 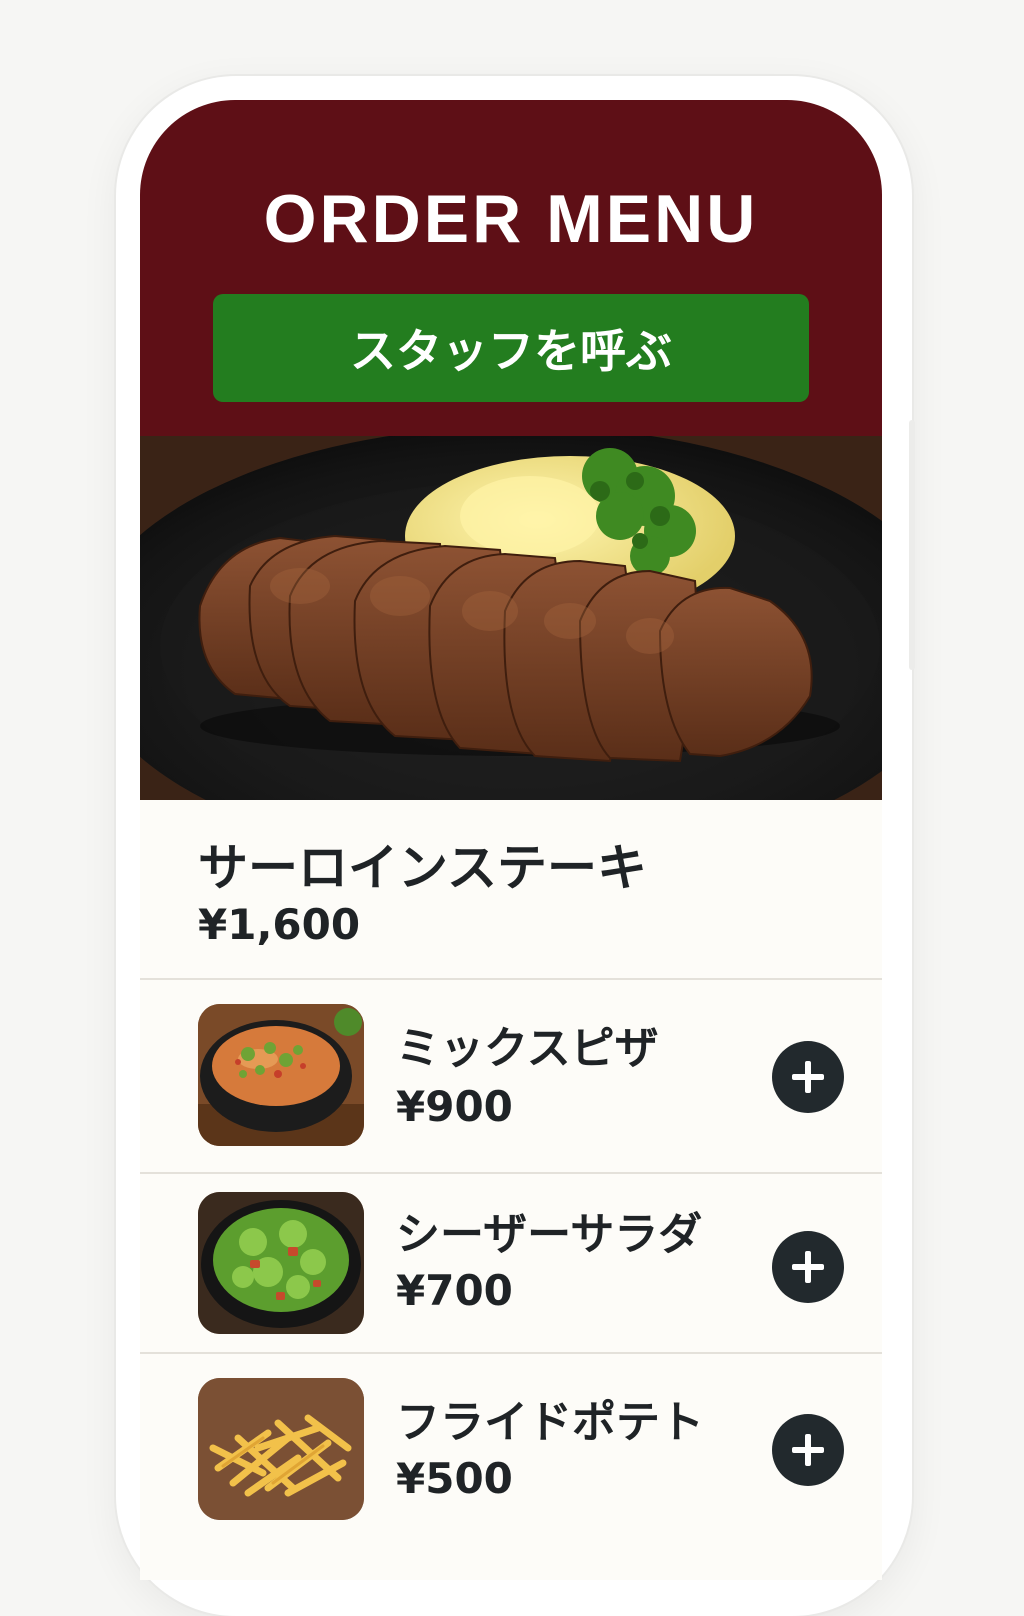 I want to click on menu-item-name: ミックスピザ, so click(x=527, y=1048).